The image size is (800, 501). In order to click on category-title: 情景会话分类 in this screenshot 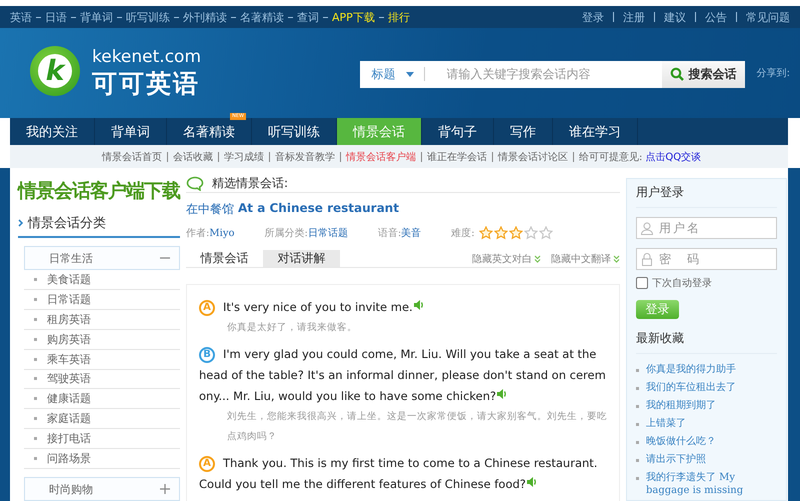, I will do `click(67, 223)`.